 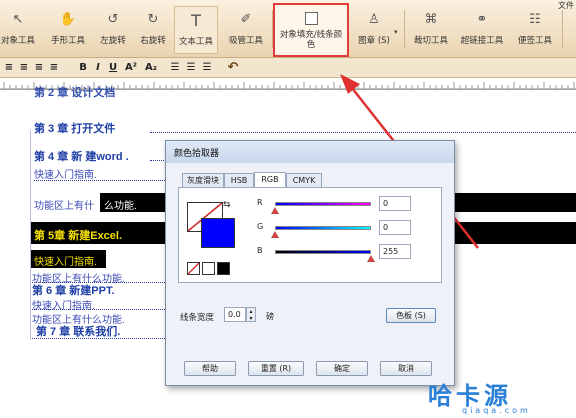 I want to click on g-label: G, so click(x=260, y=226).